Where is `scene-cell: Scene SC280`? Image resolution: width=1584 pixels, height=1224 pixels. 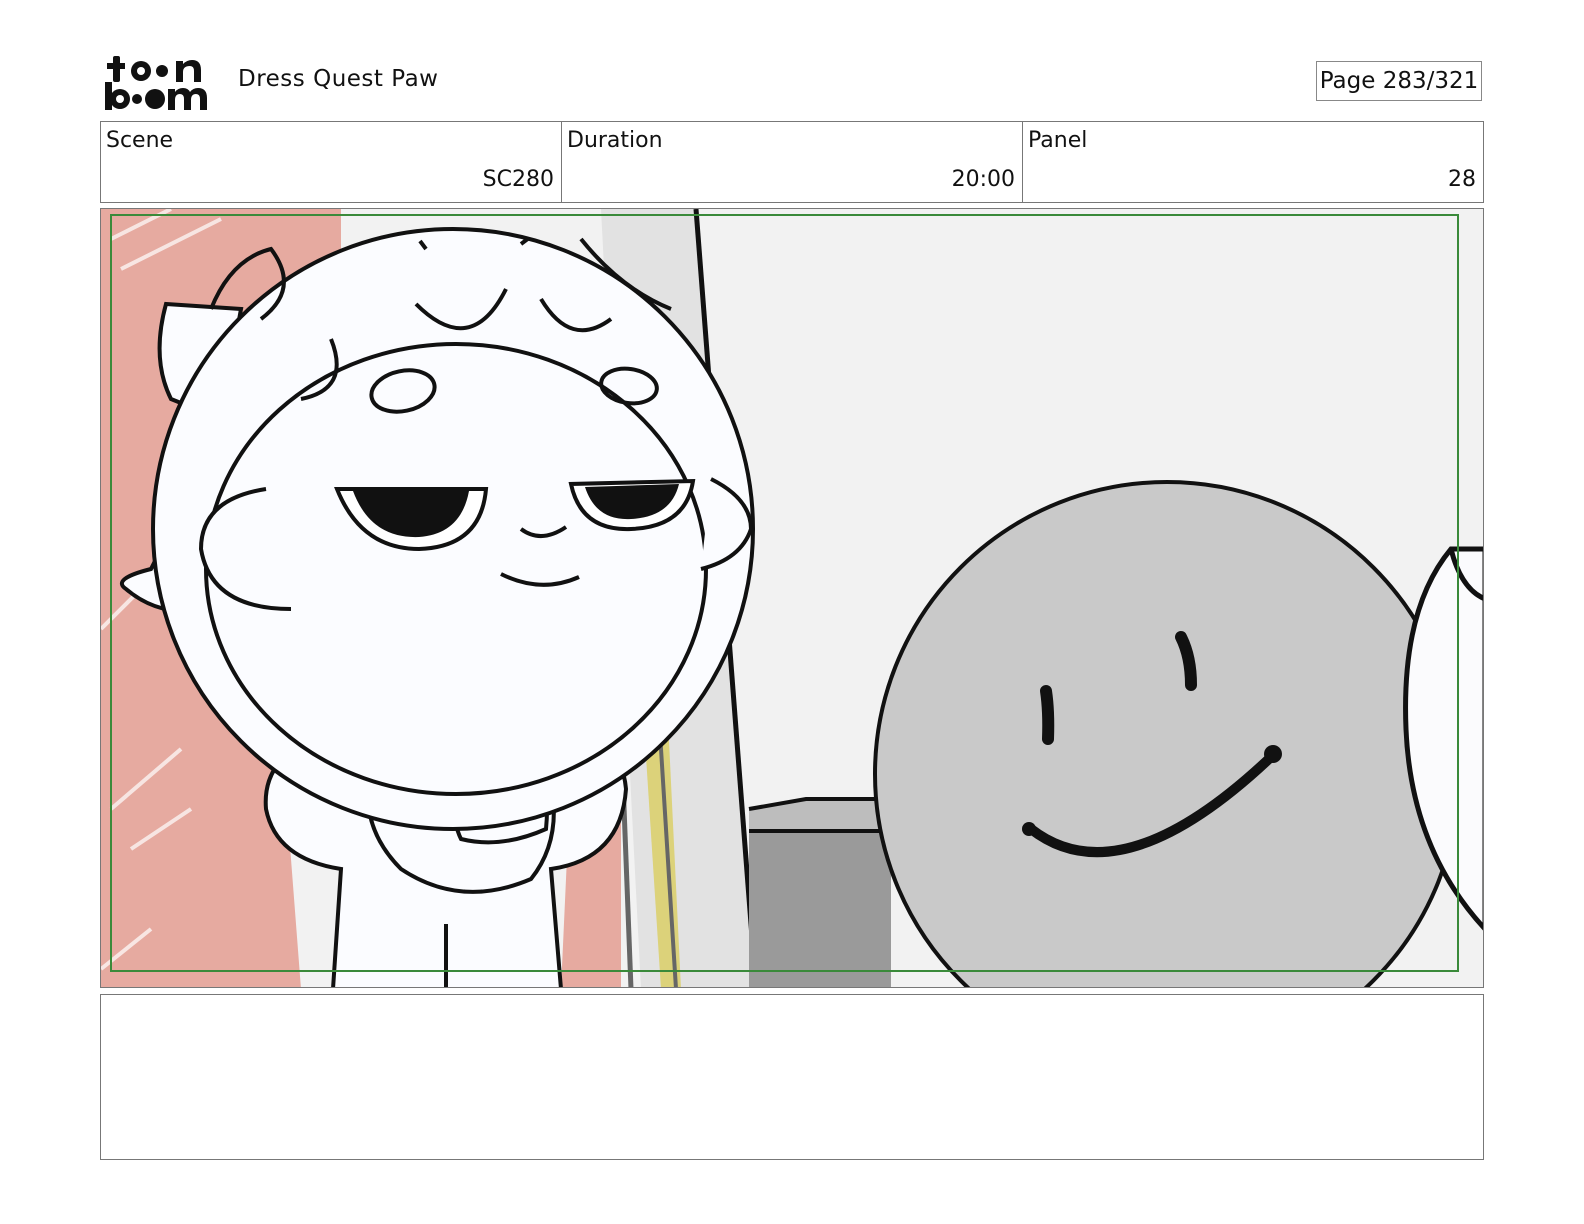
scene-cell: Scene SC280 is located at coordinates (331, 162).